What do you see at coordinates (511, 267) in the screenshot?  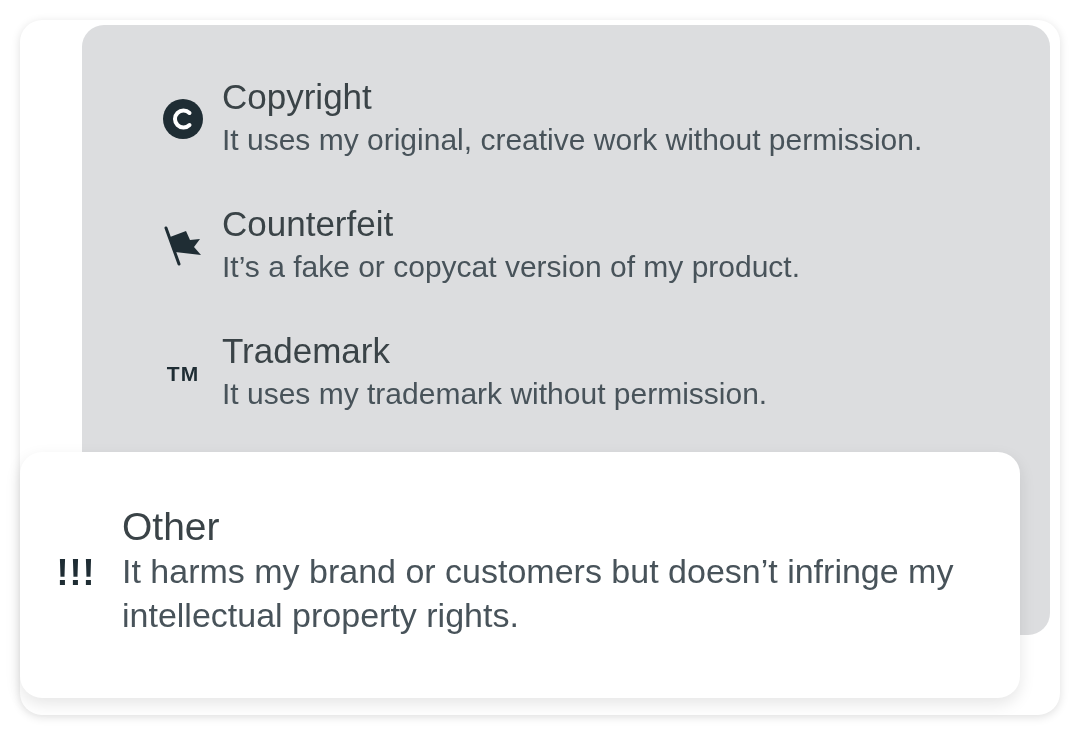 I see `option-description: It’s a fake or copycat version of my product.` at bounding box center [511, 267].